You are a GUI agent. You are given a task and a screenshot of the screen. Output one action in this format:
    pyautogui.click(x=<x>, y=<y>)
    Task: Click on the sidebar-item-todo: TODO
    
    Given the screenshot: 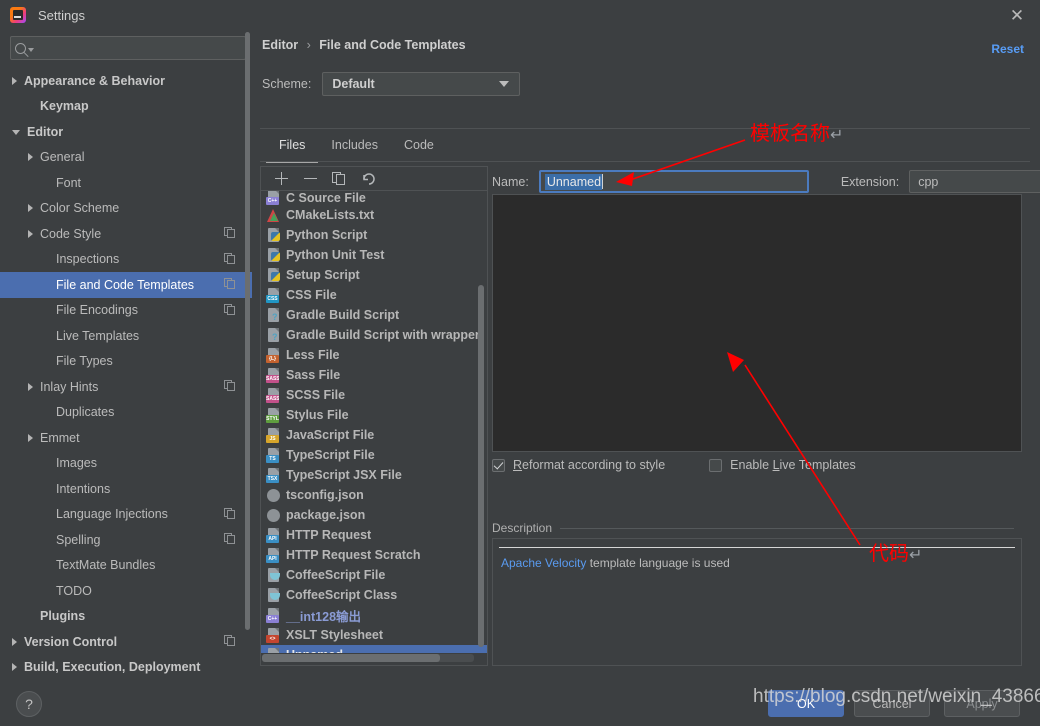 What is the action you would take?
    pyautogui.click(x=126, y=591)
    